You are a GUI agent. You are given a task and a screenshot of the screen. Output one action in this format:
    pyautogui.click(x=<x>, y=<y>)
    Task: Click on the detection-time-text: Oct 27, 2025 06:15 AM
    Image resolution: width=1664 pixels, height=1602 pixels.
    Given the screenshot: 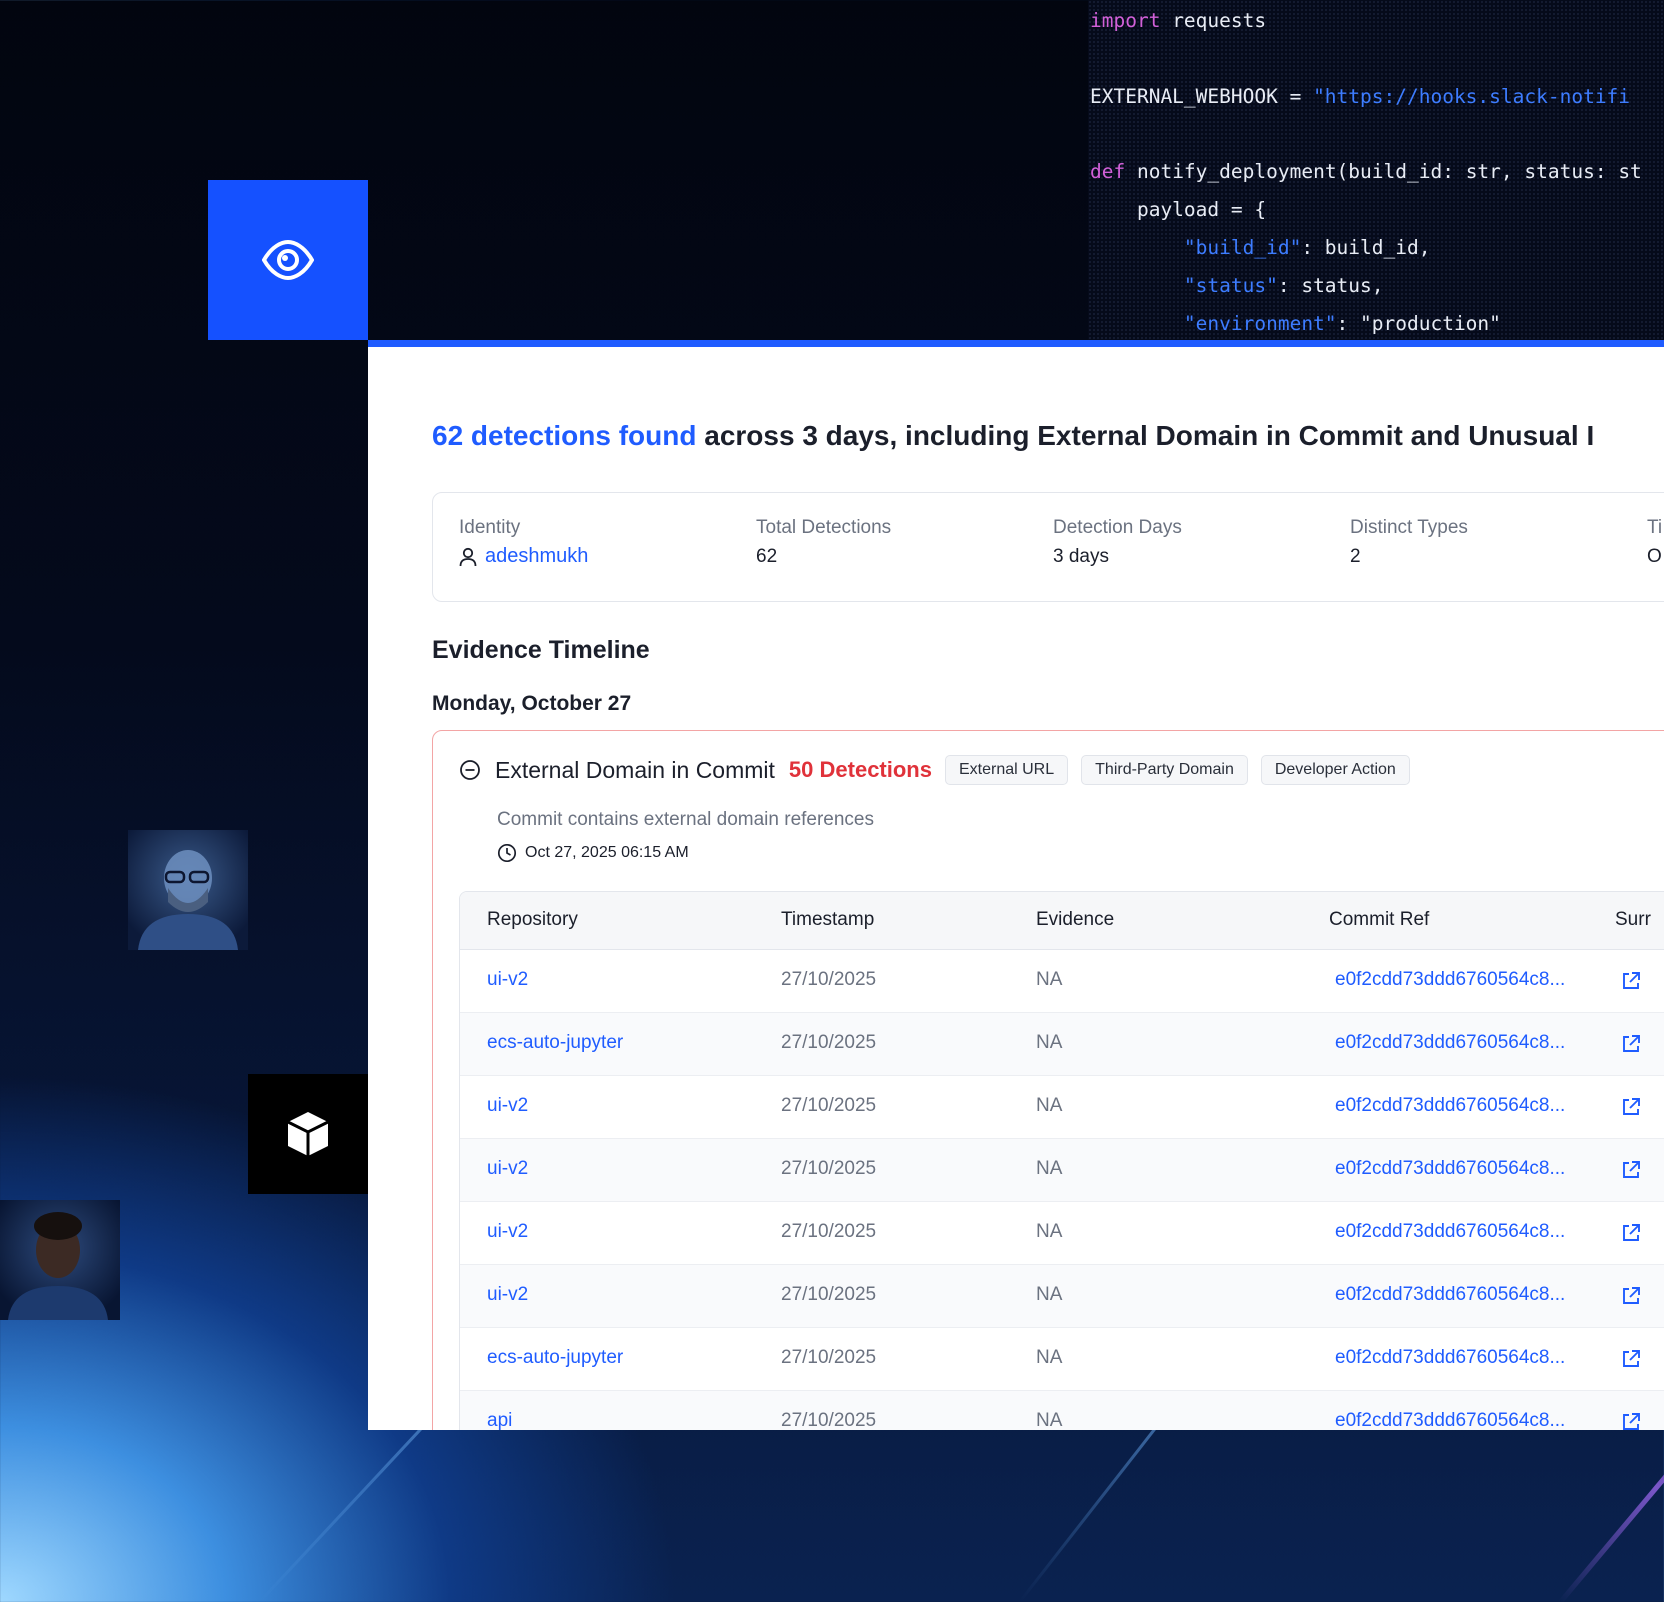 What is the action you would take?
    pyautogui.click(x=607, y=852)
    